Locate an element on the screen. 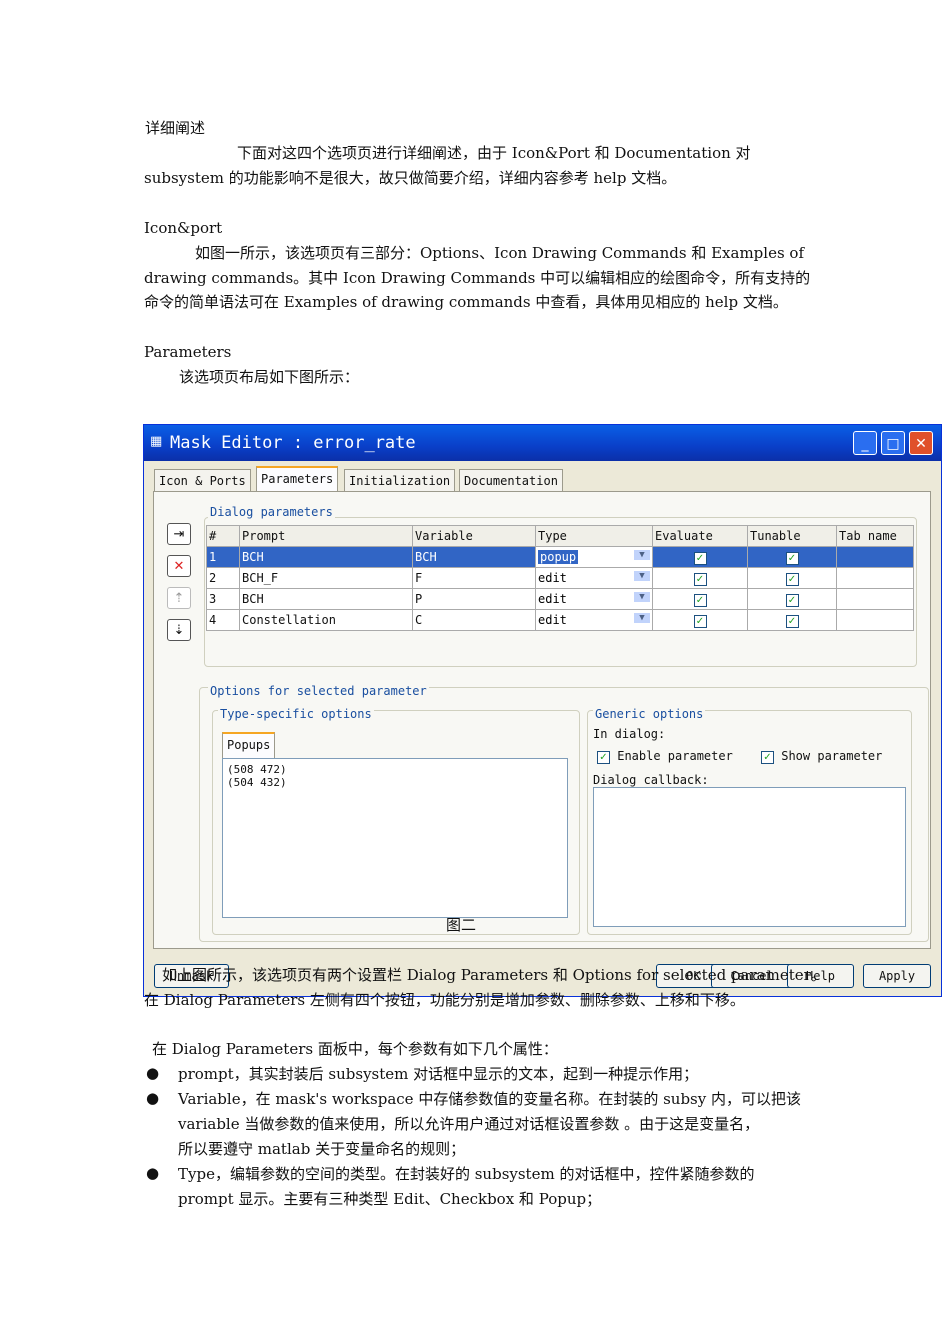  show-parameter-checkbox: ✓ Show parameter is located at coordinates (821, 756).